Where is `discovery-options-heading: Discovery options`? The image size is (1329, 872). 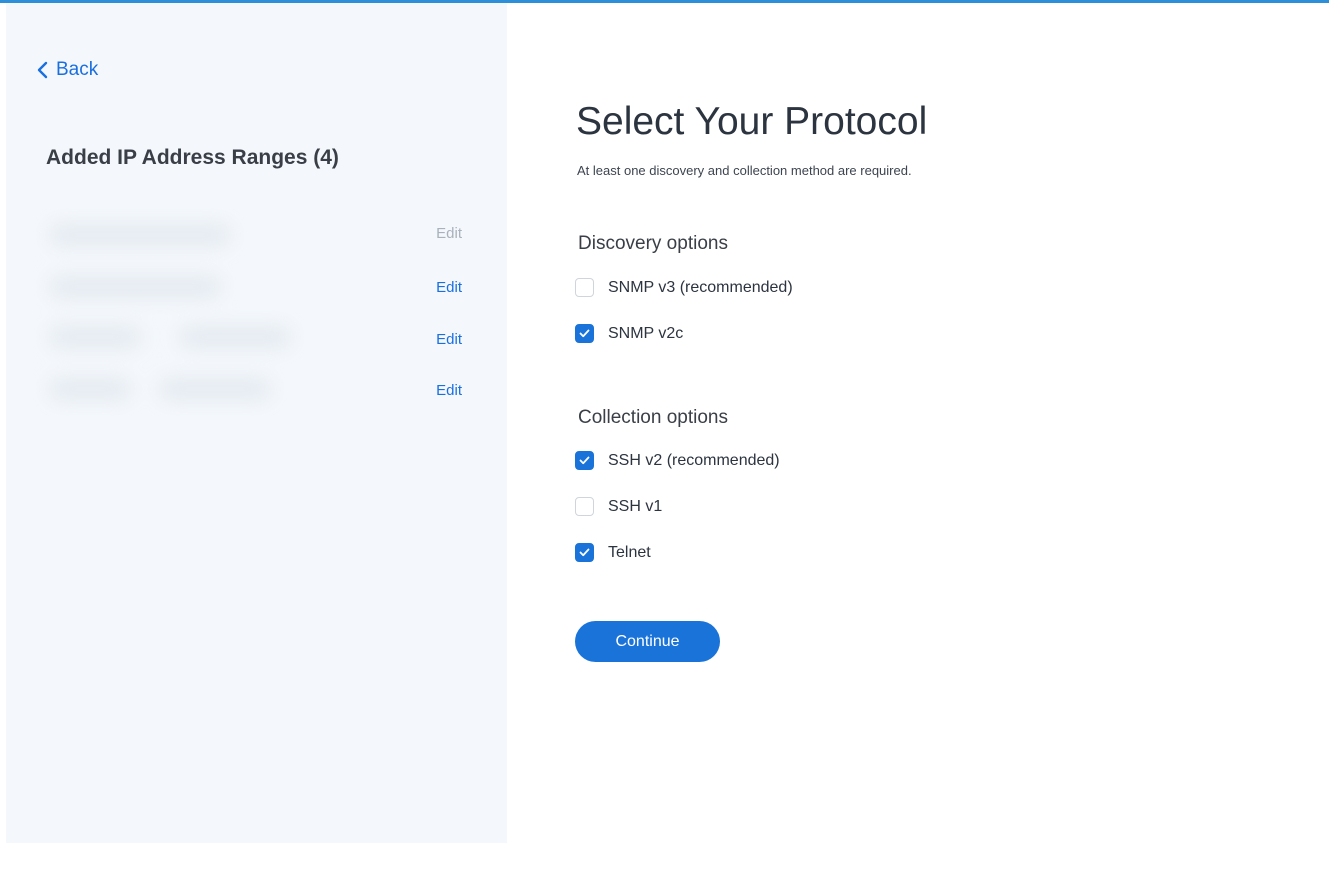 discovery-options-heading: Discovery options is located at coordinates (653, 243).